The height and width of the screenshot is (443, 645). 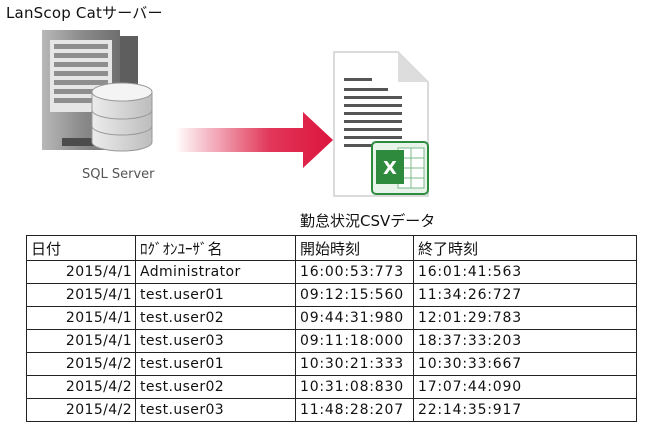 I want to click on cell-start: 09:11:18:000, so click(x=354, y=341).